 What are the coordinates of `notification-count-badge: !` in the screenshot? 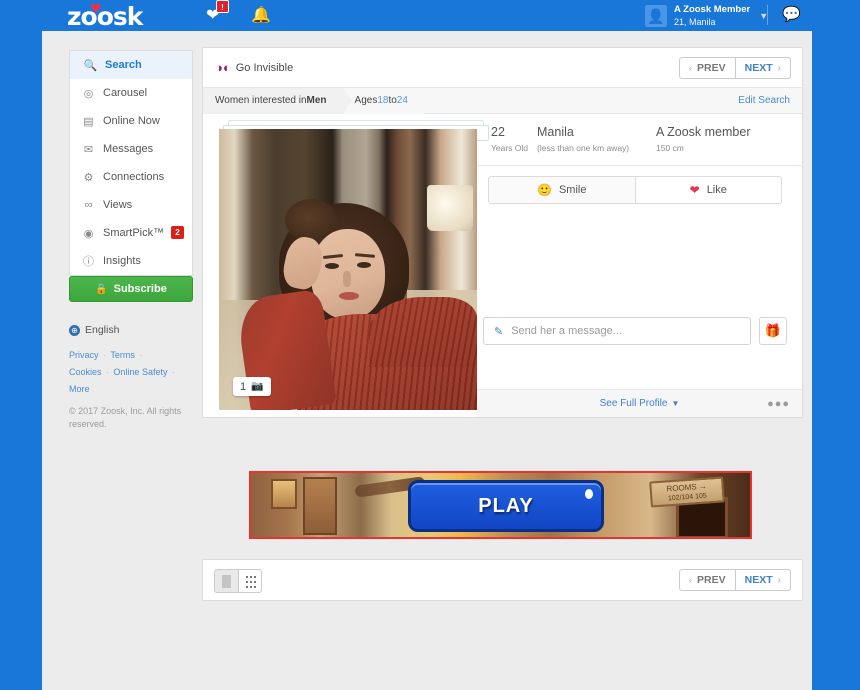 It's located at (222, 6).